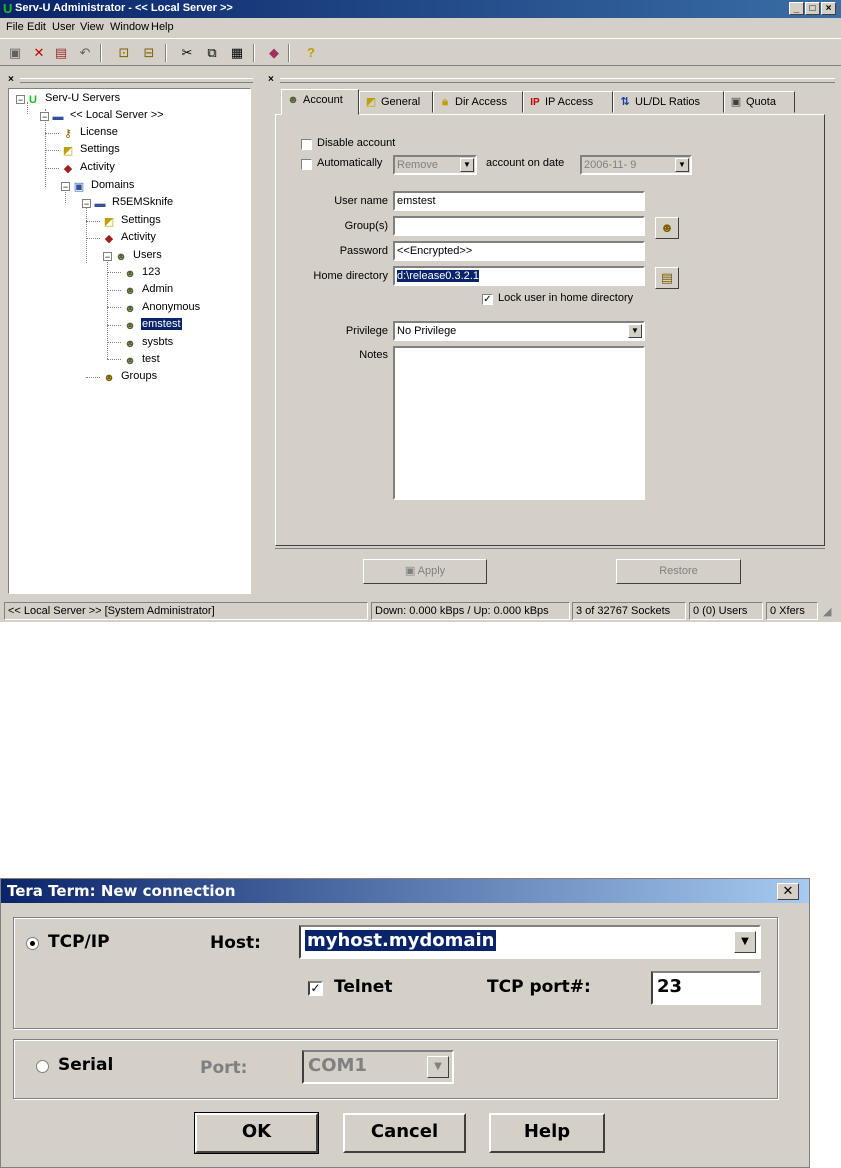  Describe the element at coordinates (187, 52) in the screenshot. I see `cut-icon: ✂` at that location.